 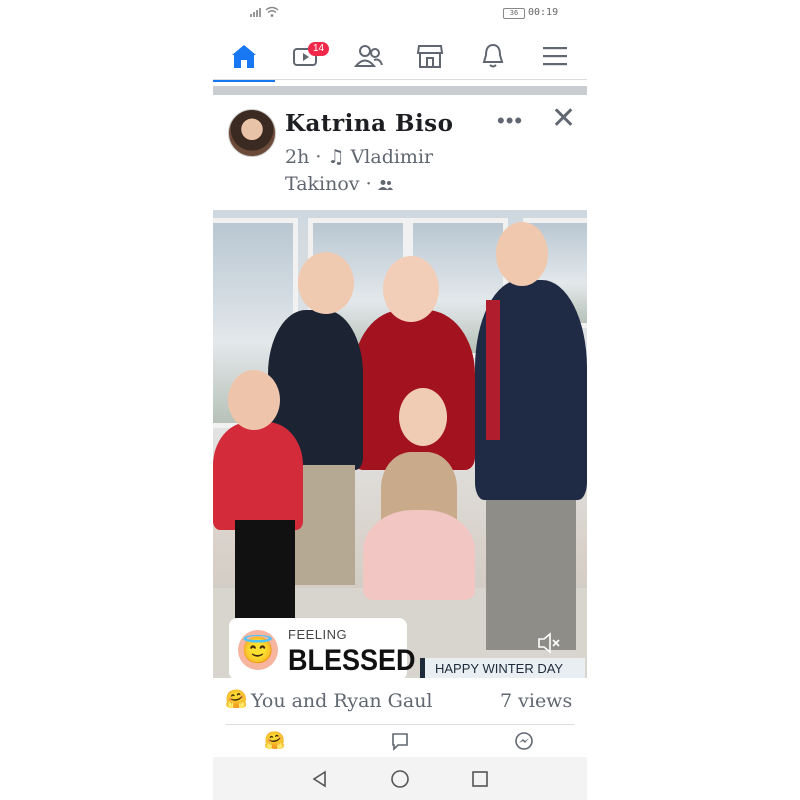 What do you see at coordinates (543, 12) in the screenshot?
I see `clock-time: 00:19` at bounding box center [543, 12].